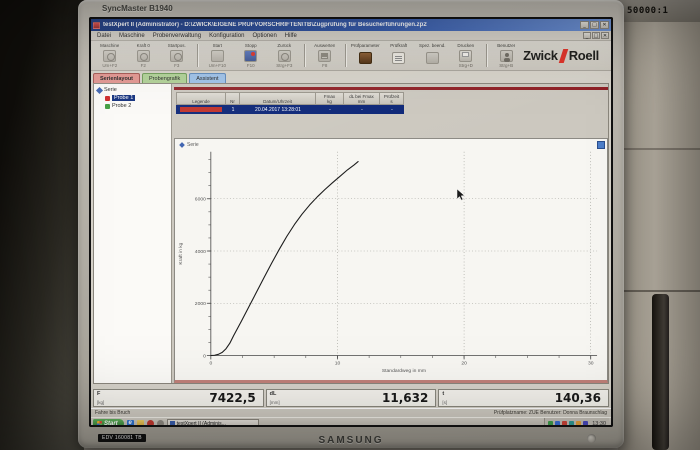 Image resolution: width=700 pixels, height=450 pixels. What do you see at coordinates (42, 225) in the screenshot?
I see `background-dark-left` at bounding box center [42, 225].